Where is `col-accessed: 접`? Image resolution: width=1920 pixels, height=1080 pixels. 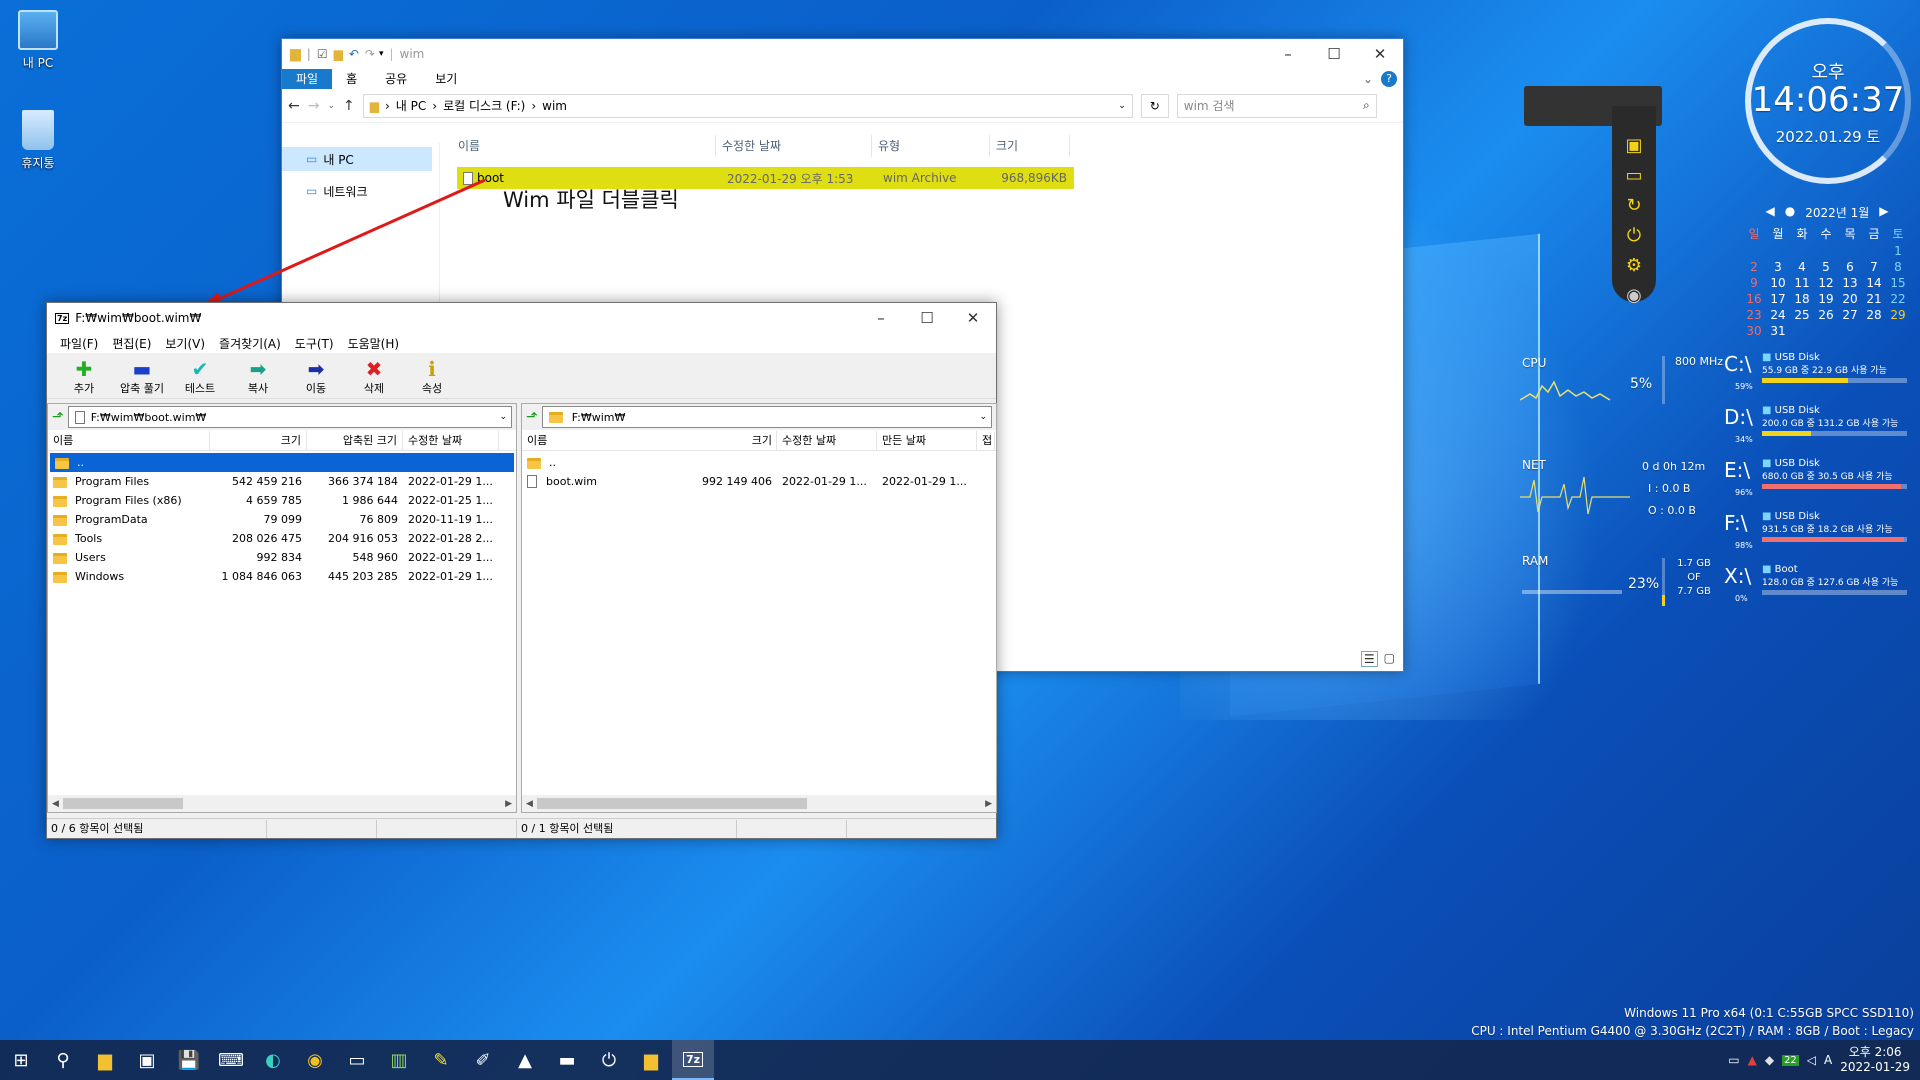
col-accessed: 접 is located at coordinates (986, 440).